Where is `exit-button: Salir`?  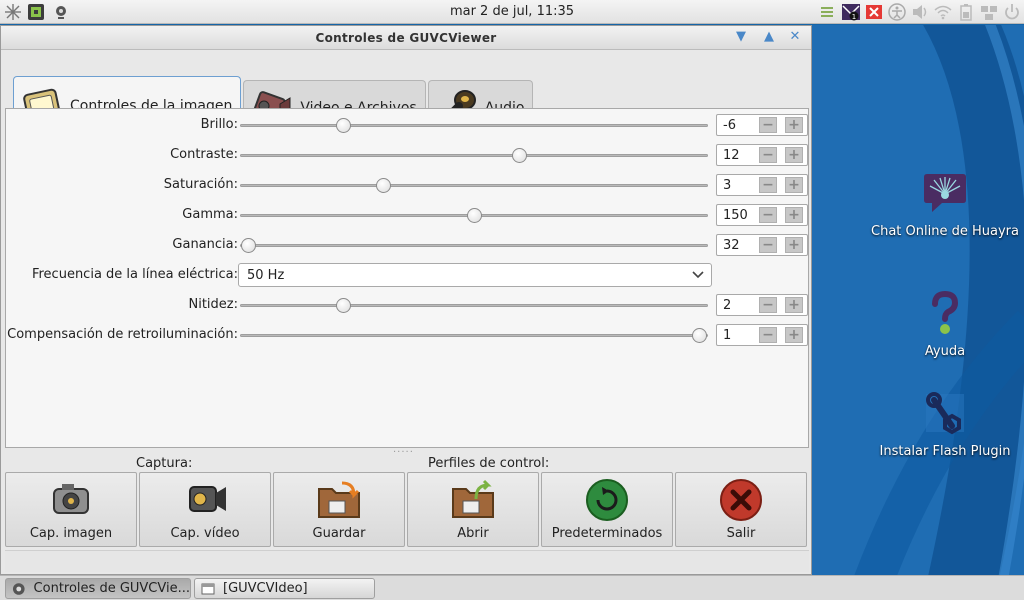 exit-button: Salir is located at coordinates (741, 509).